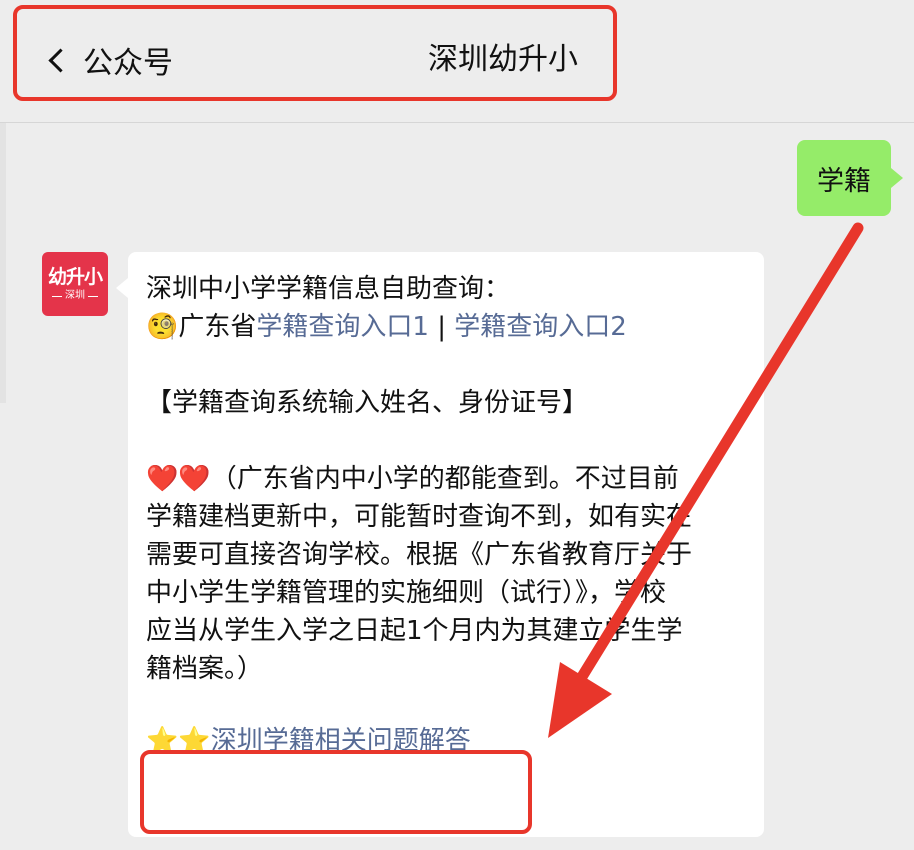  I want to click on hearts-icon: ❤️❤️, so click(178, 479).